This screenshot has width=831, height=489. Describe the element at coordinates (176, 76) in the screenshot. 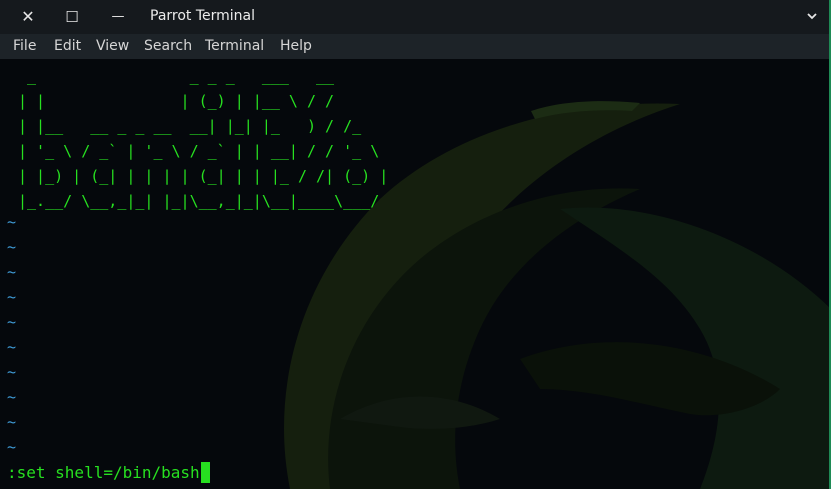

I see `banner-line: _ _ _ _ ___ __` at that location.